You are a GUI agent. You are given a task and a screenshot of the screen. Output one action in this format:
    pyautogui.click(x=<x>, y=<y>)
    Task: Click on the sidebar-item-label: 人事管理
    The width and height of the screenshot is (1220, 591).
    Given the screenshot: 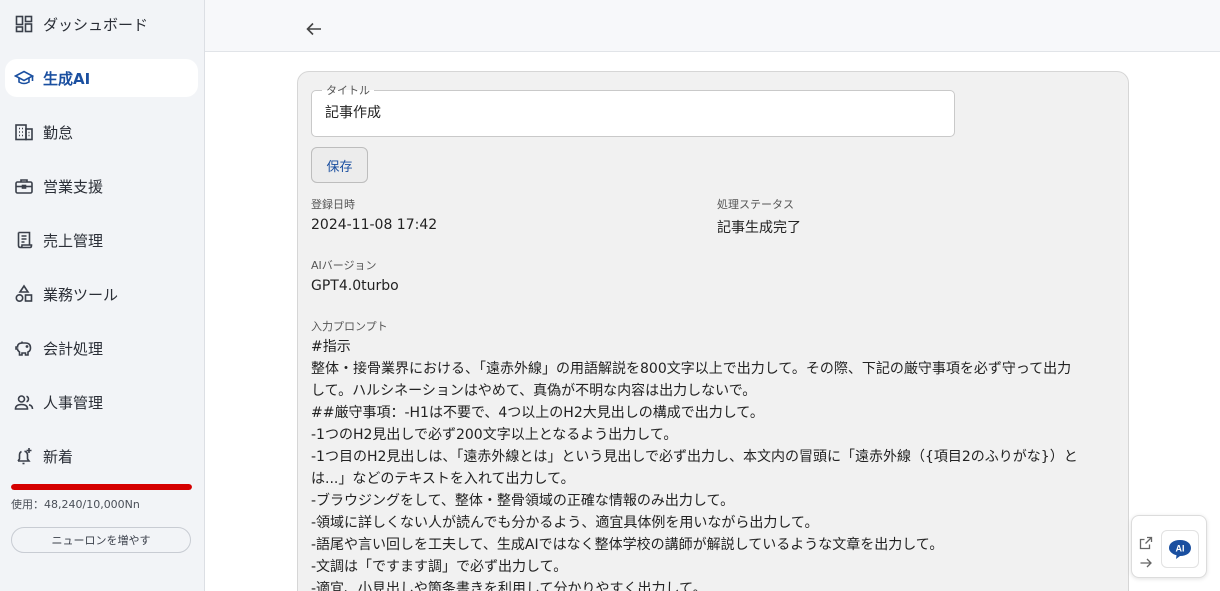 What is the action you would take?
    pyautogui.click(x=73, y=402)
    